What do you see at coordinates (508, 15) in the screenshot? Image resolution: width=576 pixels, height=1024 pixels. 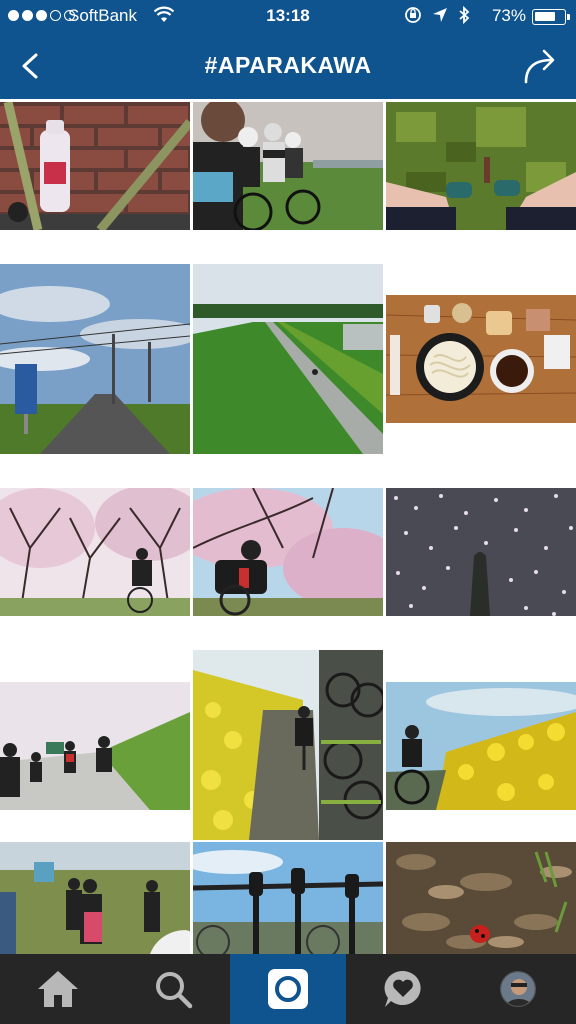 I see `battery-percent: 73%` at bounding box center [508, 15].